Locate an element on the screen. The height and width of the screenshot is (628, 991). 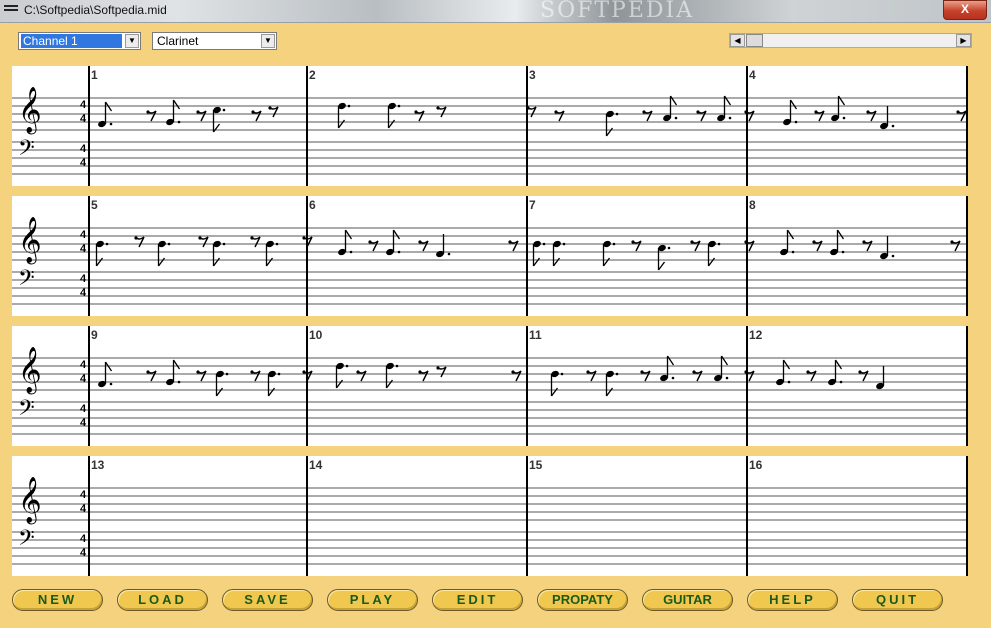
horizontal-scrollbar: ◀ ▶ is located at coordinates (850, 40).